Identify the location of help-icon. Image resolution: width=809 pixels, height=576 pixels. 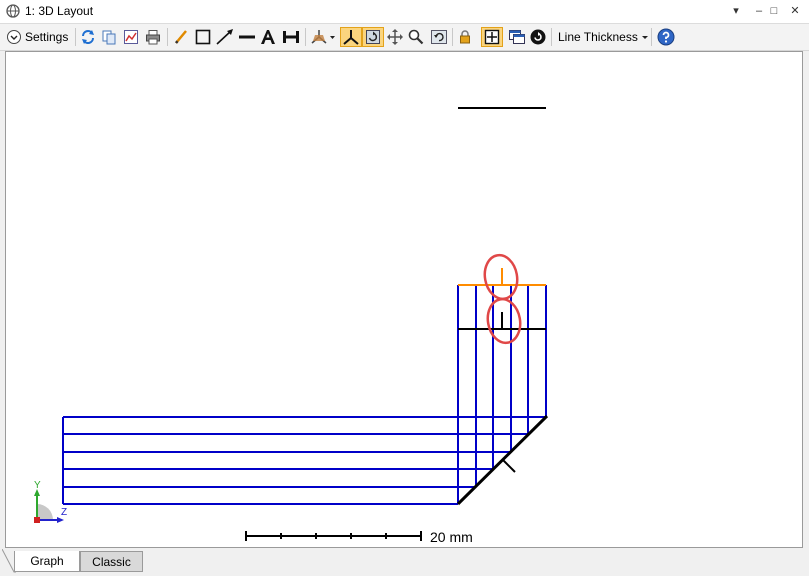
(666, 37).